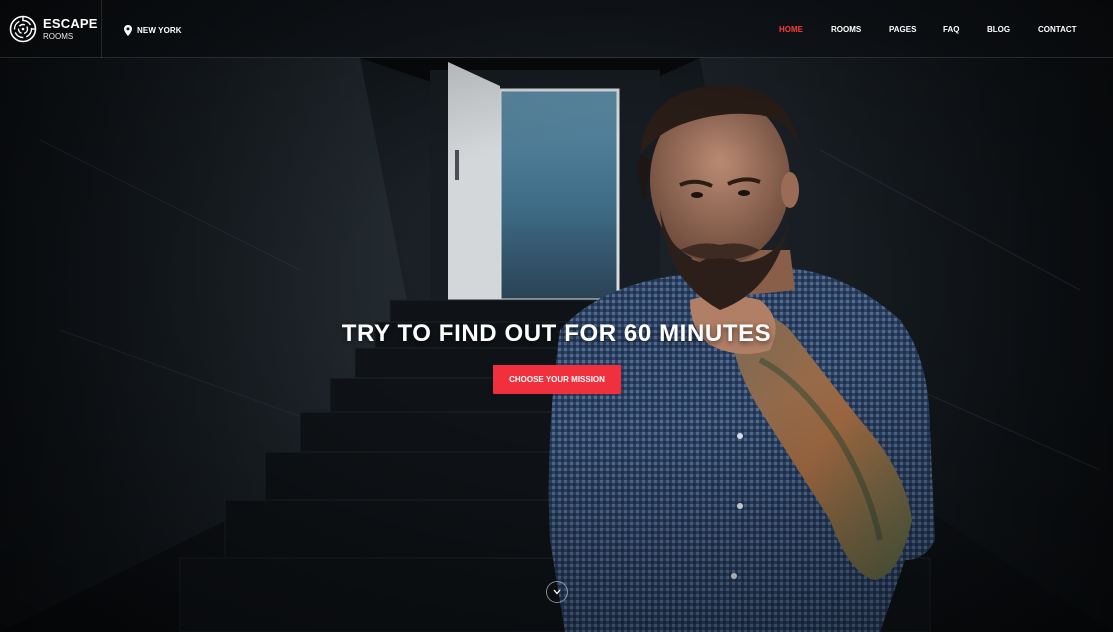 This screenshot has height=632, width=1113. What do you see at coordinates (556, 333) in the screenshot?
I see `hero-headline: TRY TO FIND OUT FOR 60 MINUTES` at bounding box center [556, 333].